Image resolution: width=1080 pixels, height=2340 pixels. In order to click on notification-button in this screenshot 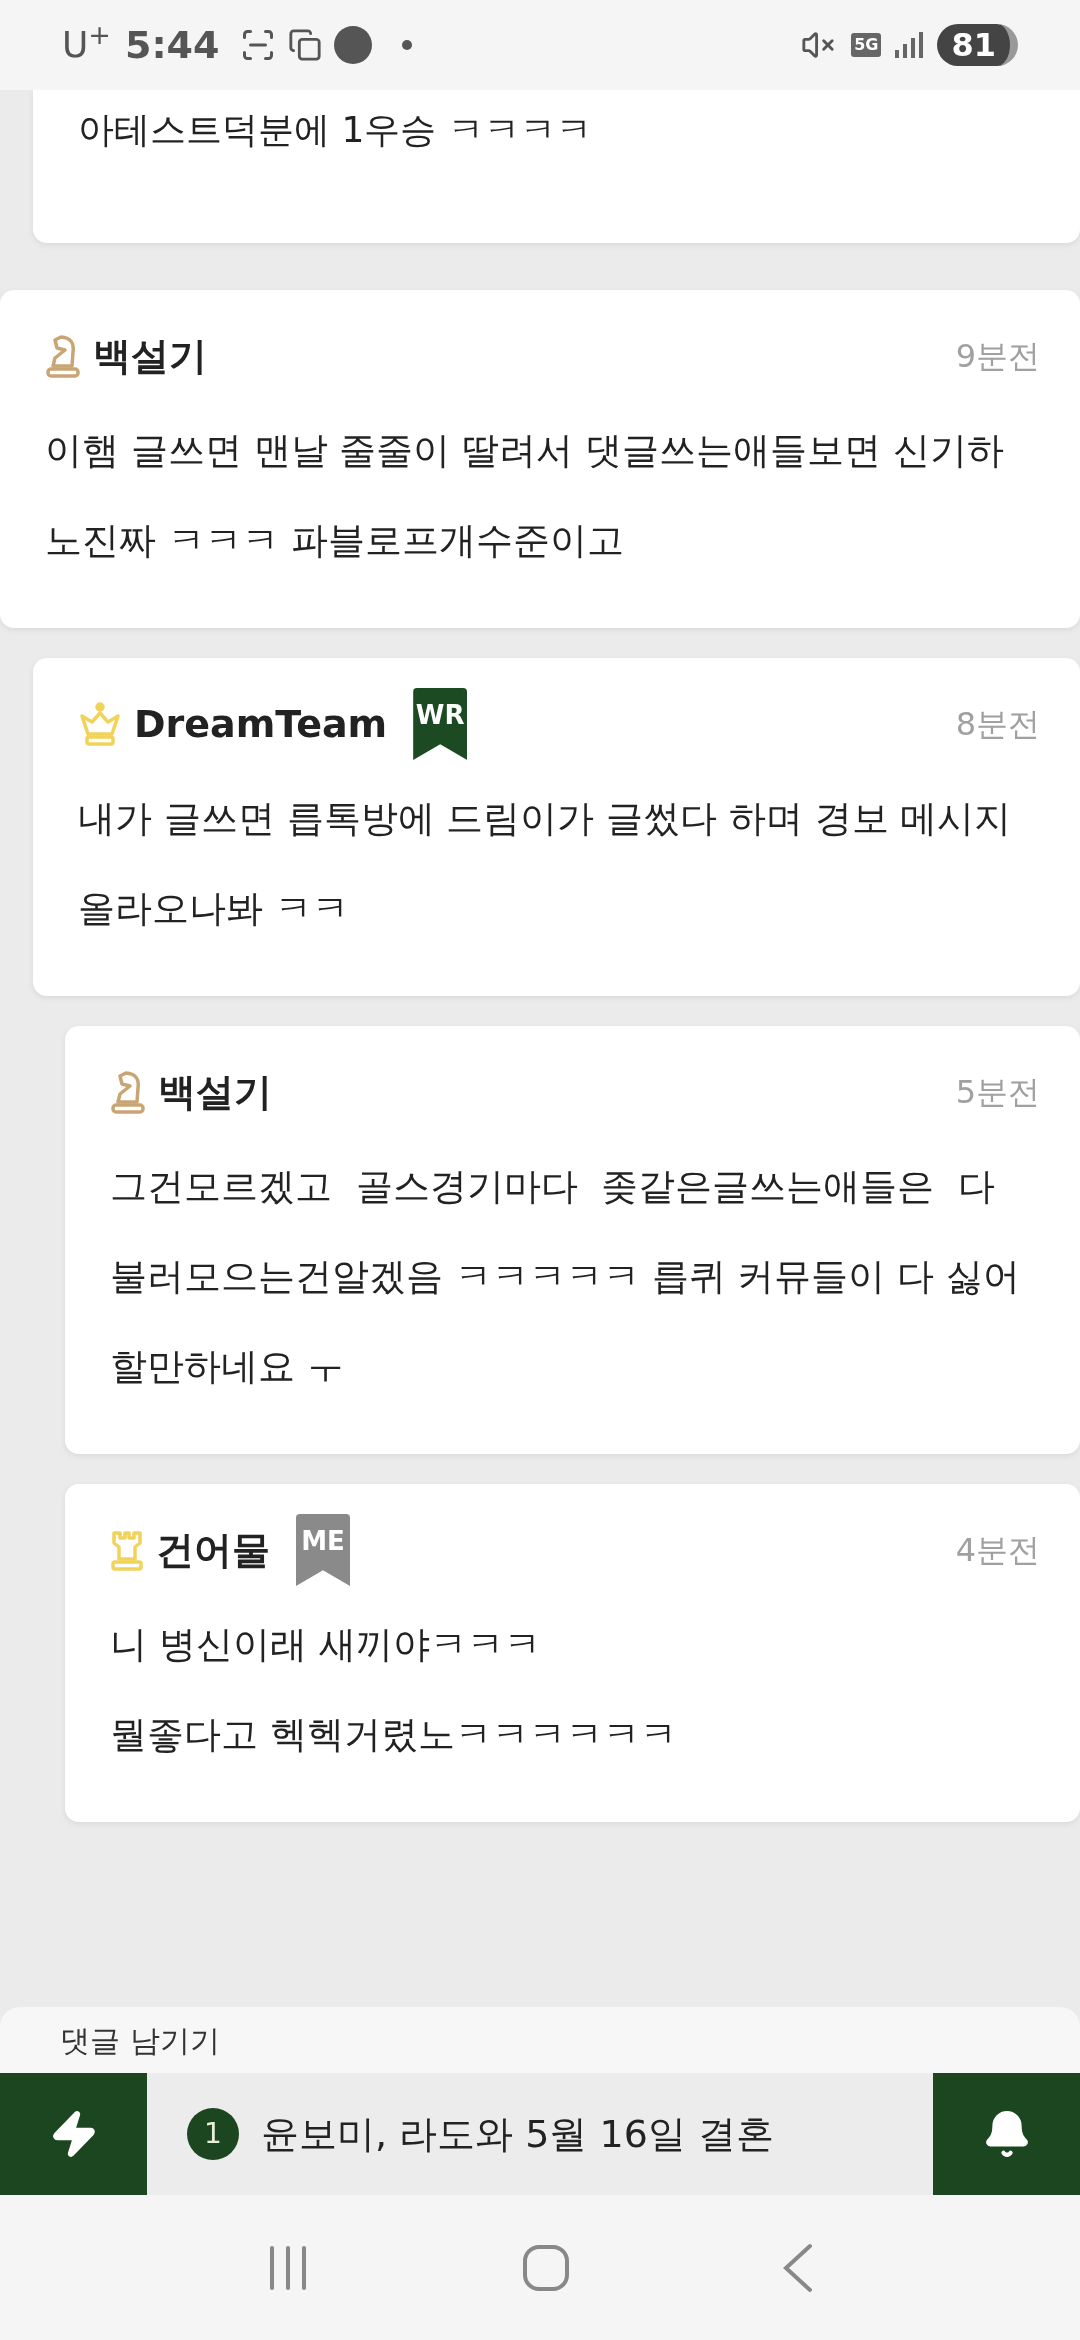, I will do `click(1006, 2134)`.